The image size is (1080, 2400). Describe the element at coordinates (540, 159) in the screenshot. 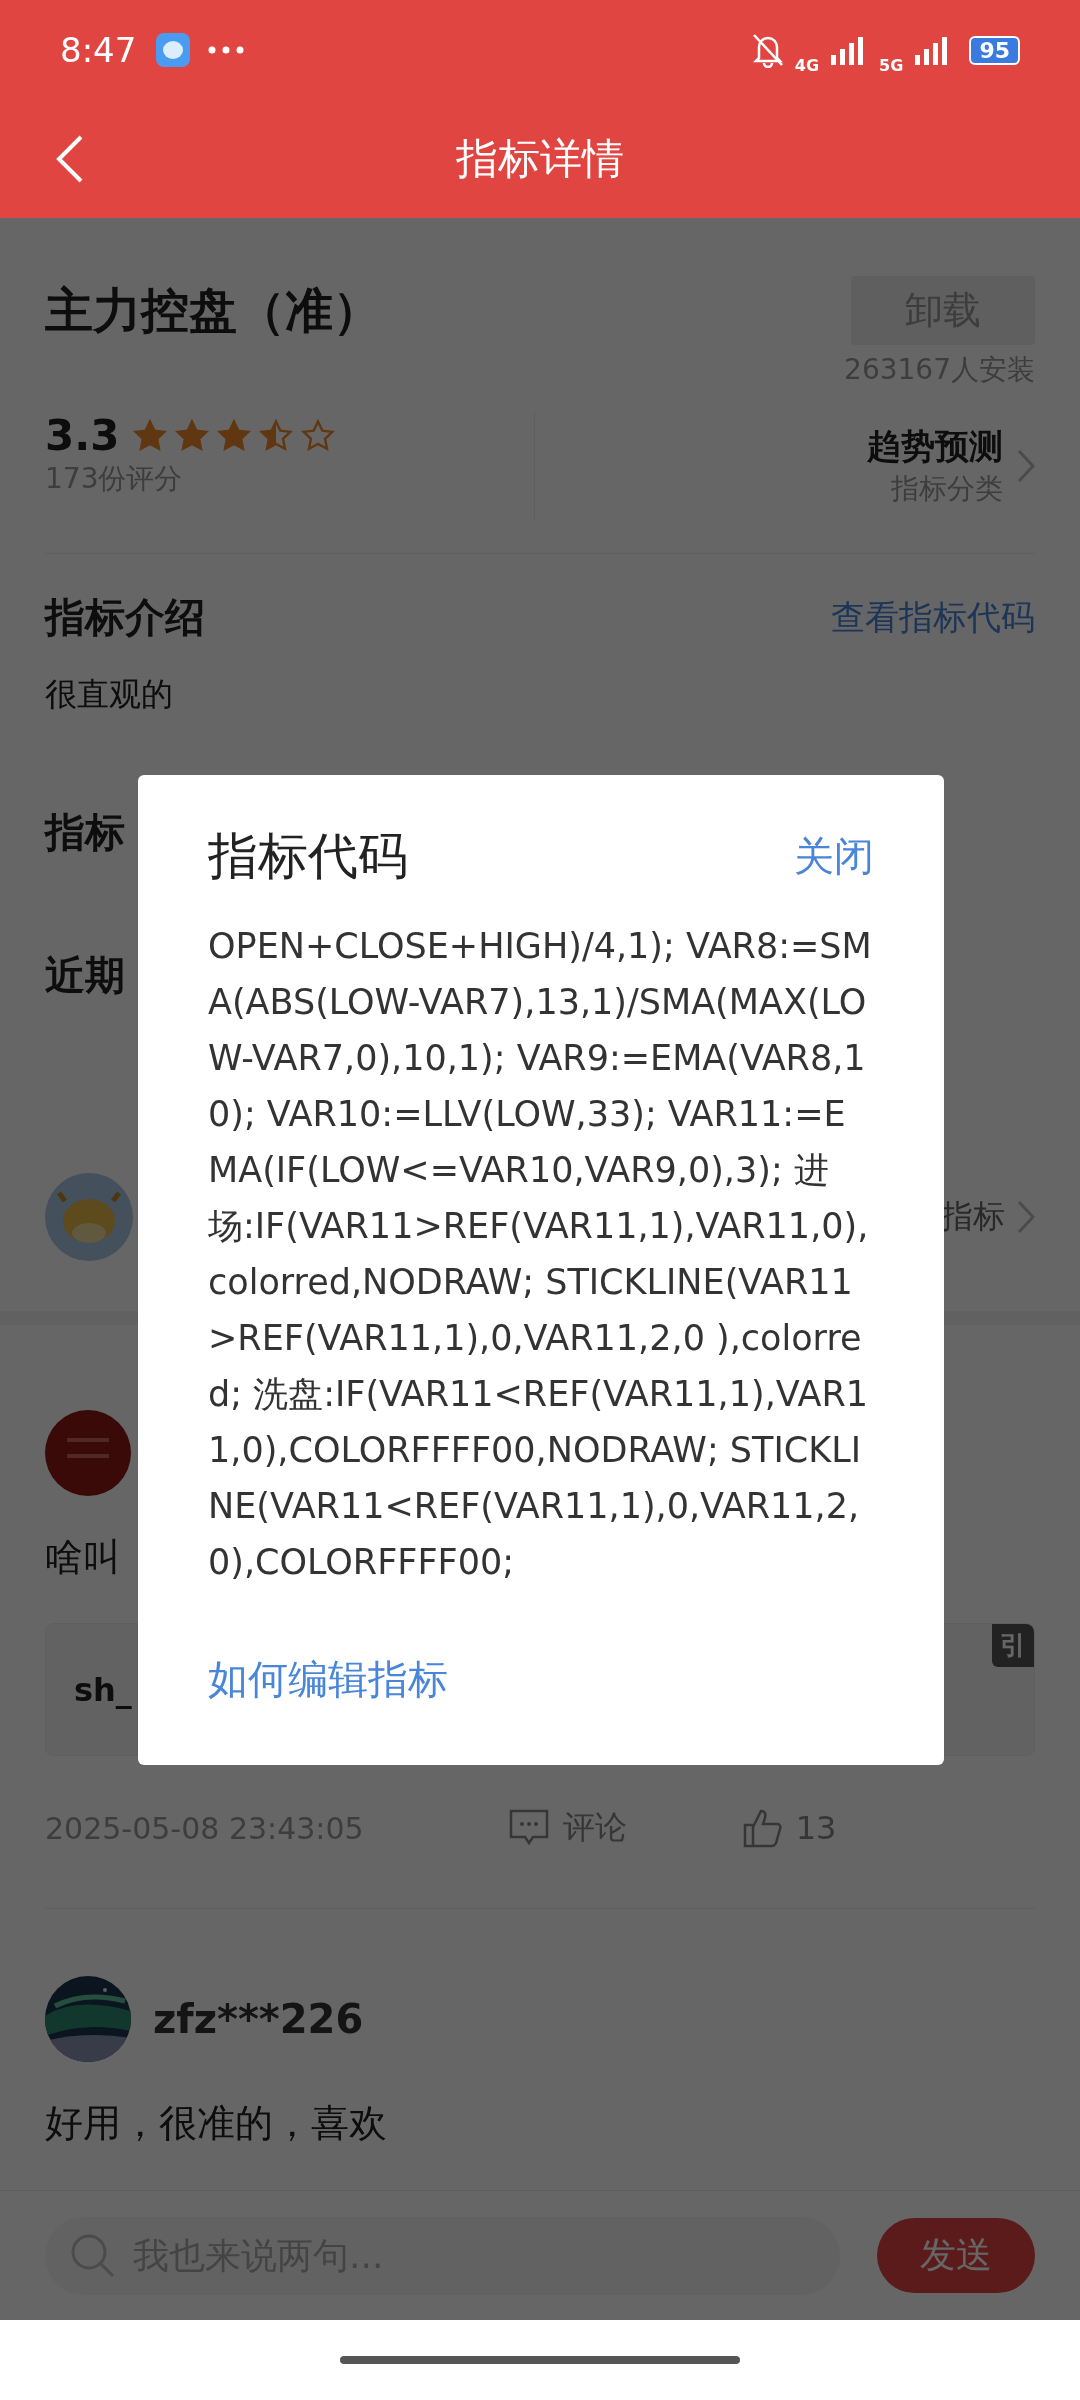

I see `page-title: 指标详情` at that location.